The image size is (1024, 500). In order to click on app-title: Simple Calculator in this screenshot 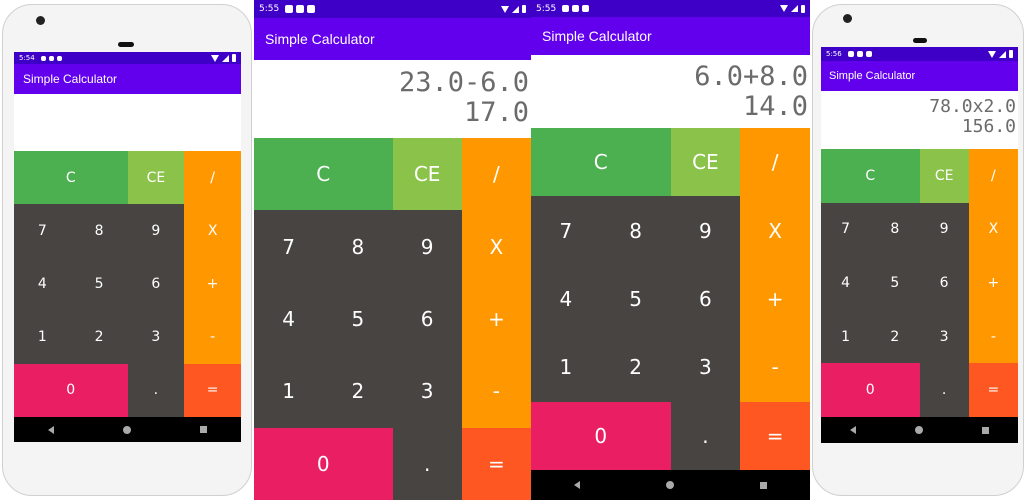, I will do `click(70, 79)`.